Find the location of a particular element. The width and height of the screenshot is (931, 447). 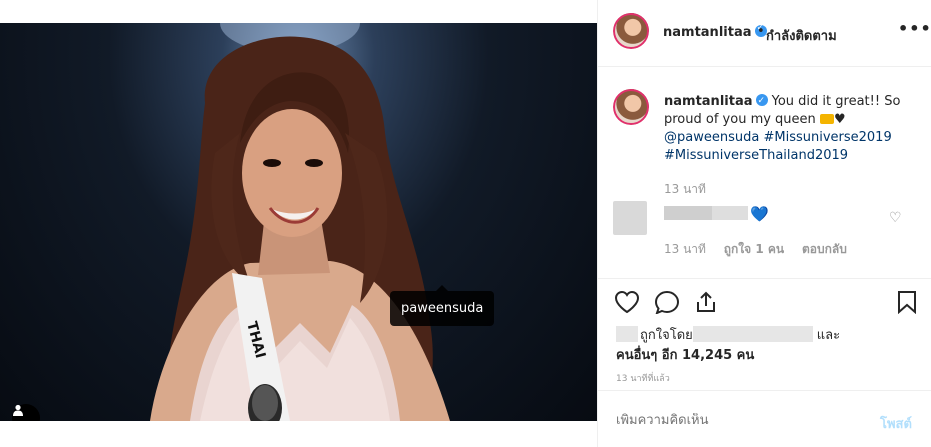

author-username: namtanlitaa is located at coordinates (715, 31).